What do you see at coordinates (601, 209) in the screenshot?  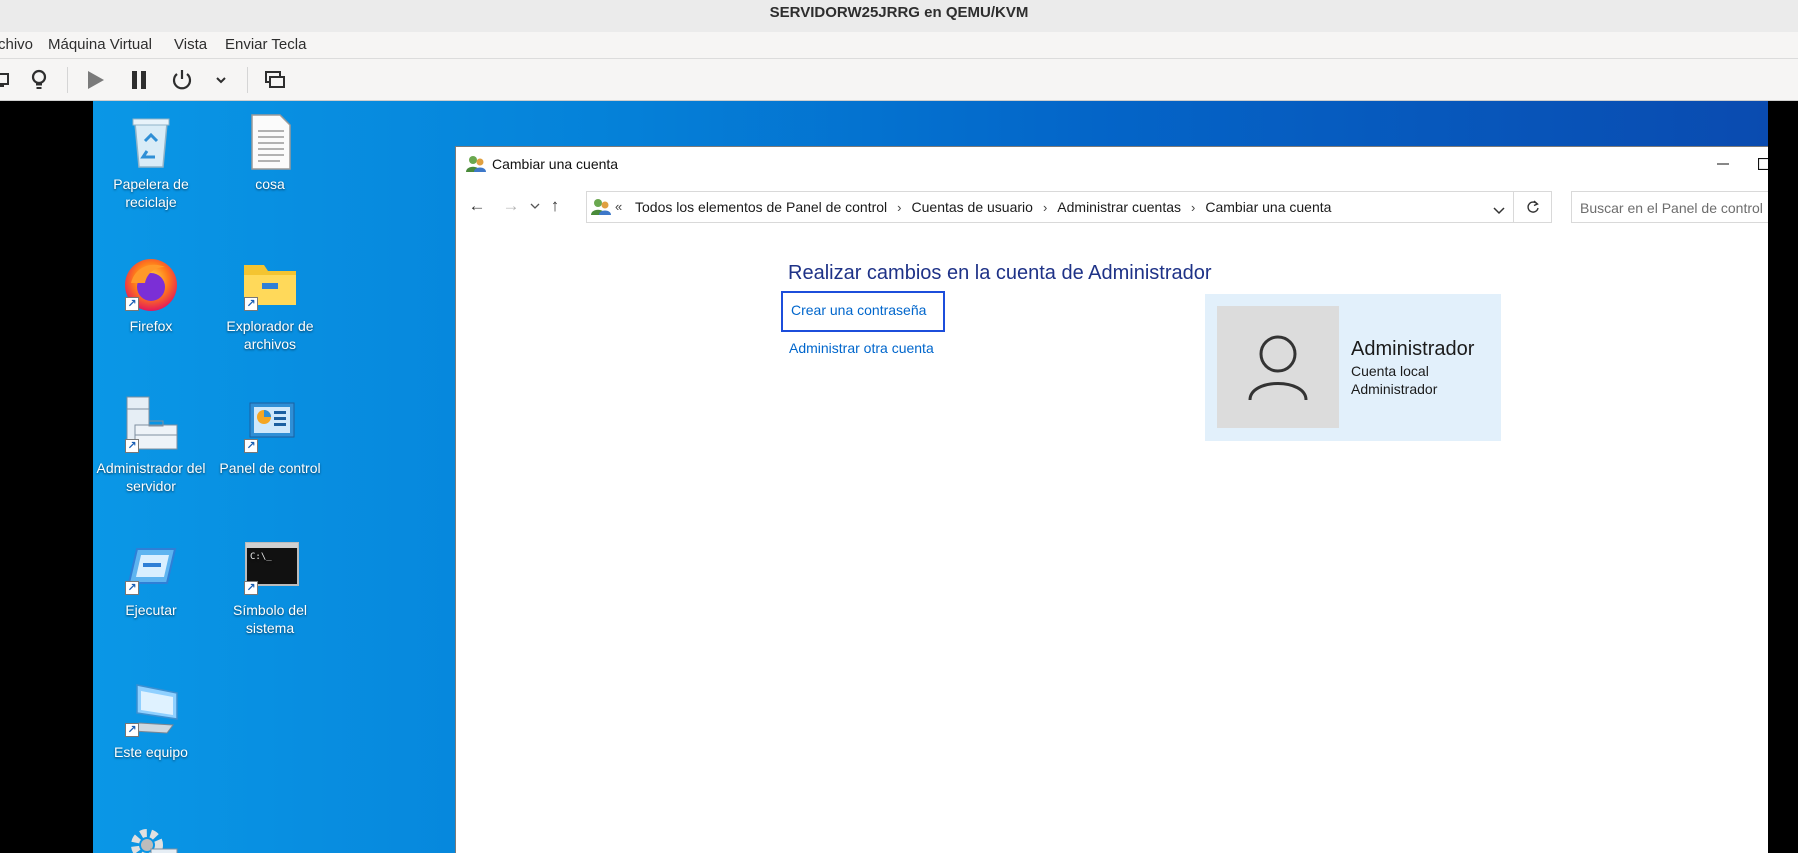 I see `control-panel-small-icon` at bounding box center [601, 209].